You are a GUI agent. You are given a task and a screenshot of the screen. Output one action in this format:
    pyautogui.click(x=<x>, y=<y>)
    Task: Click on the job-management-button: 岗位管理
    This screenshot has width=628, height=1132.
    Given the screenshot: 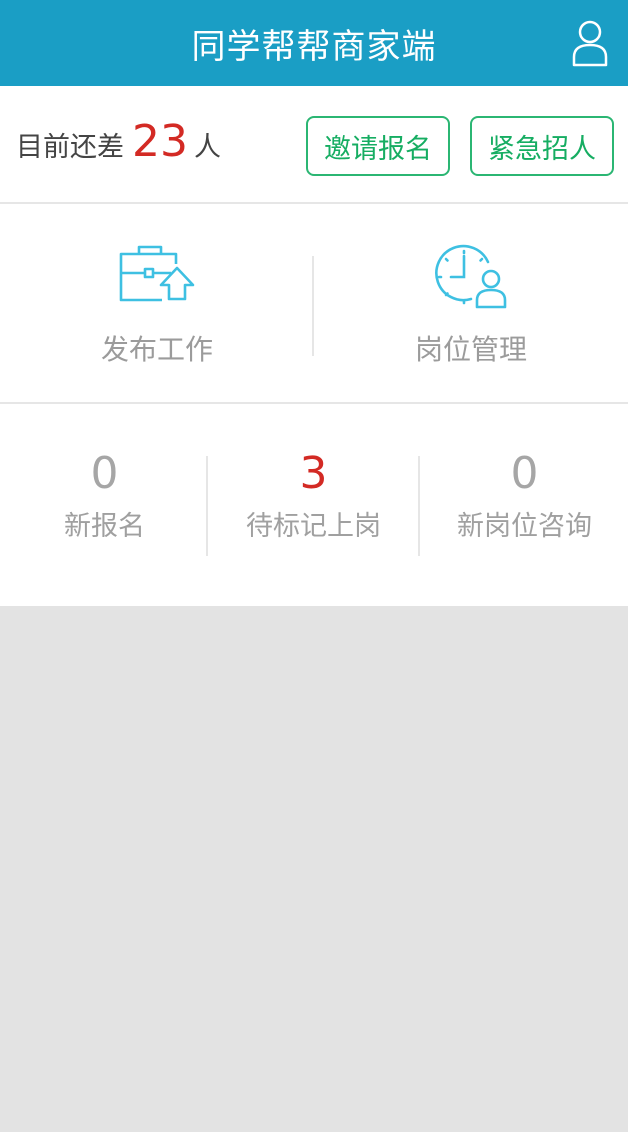 What is the action you would take?
    pyautogui.click(x=471, y=305)
    